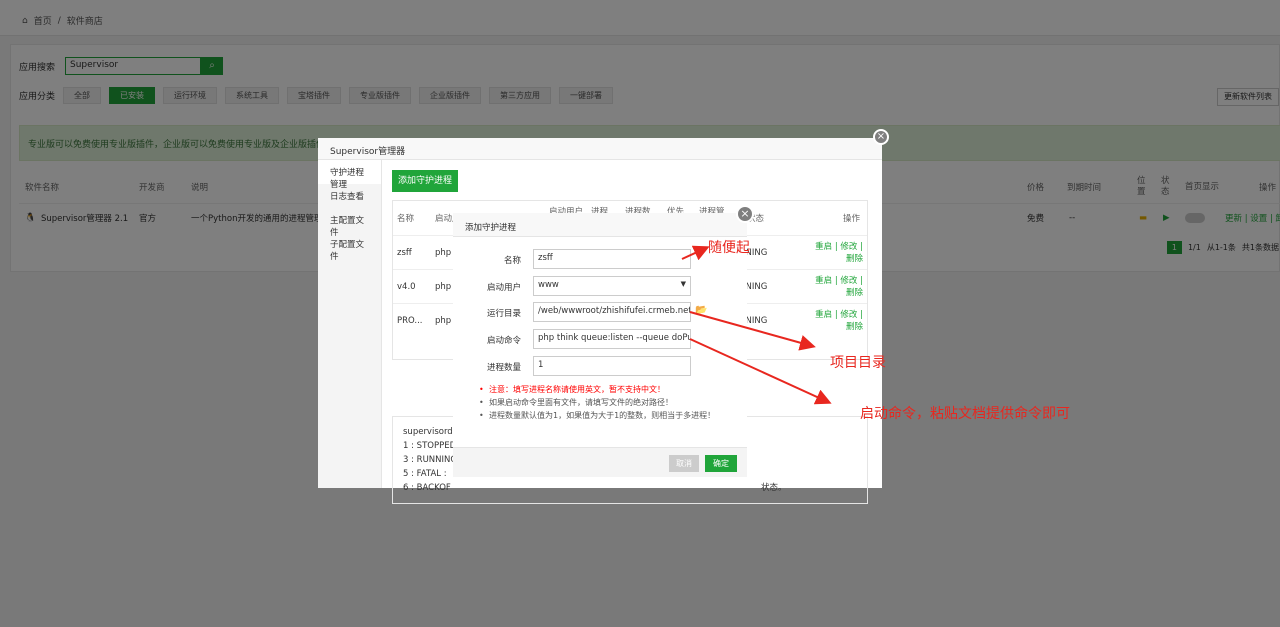  Describe the element at coordinates (612, 259) in the screenshot. I see `name-input: zsff` at that location.